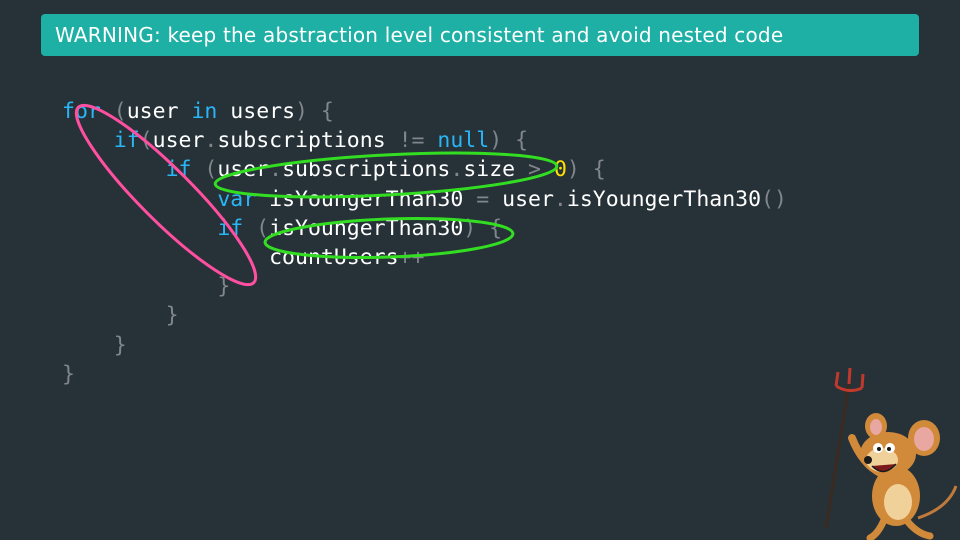 Image resolution: width=960 pixels, height=540 pixels. Describe the element at coordinates (891, 454) in the screenshot. I see `devil-mouse-with-pitchfork-icon` at that location.